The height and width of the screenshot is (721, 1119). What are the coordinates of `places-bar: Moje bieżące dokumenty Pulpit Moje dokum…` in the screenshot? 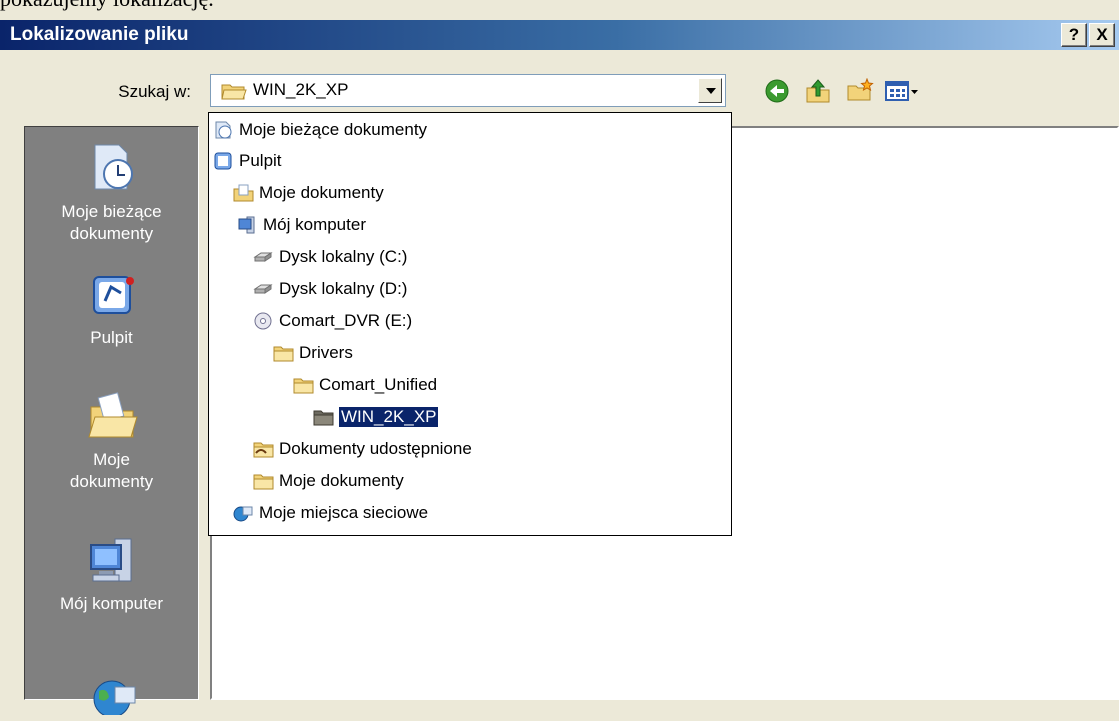 It's located at (111, 420).